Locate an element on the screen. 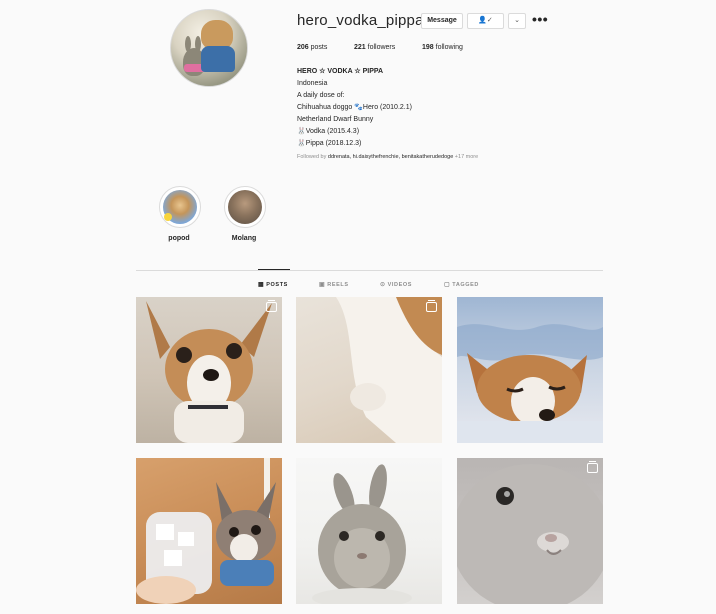  stat-following: 198 following is located at coordinates (442, 47).